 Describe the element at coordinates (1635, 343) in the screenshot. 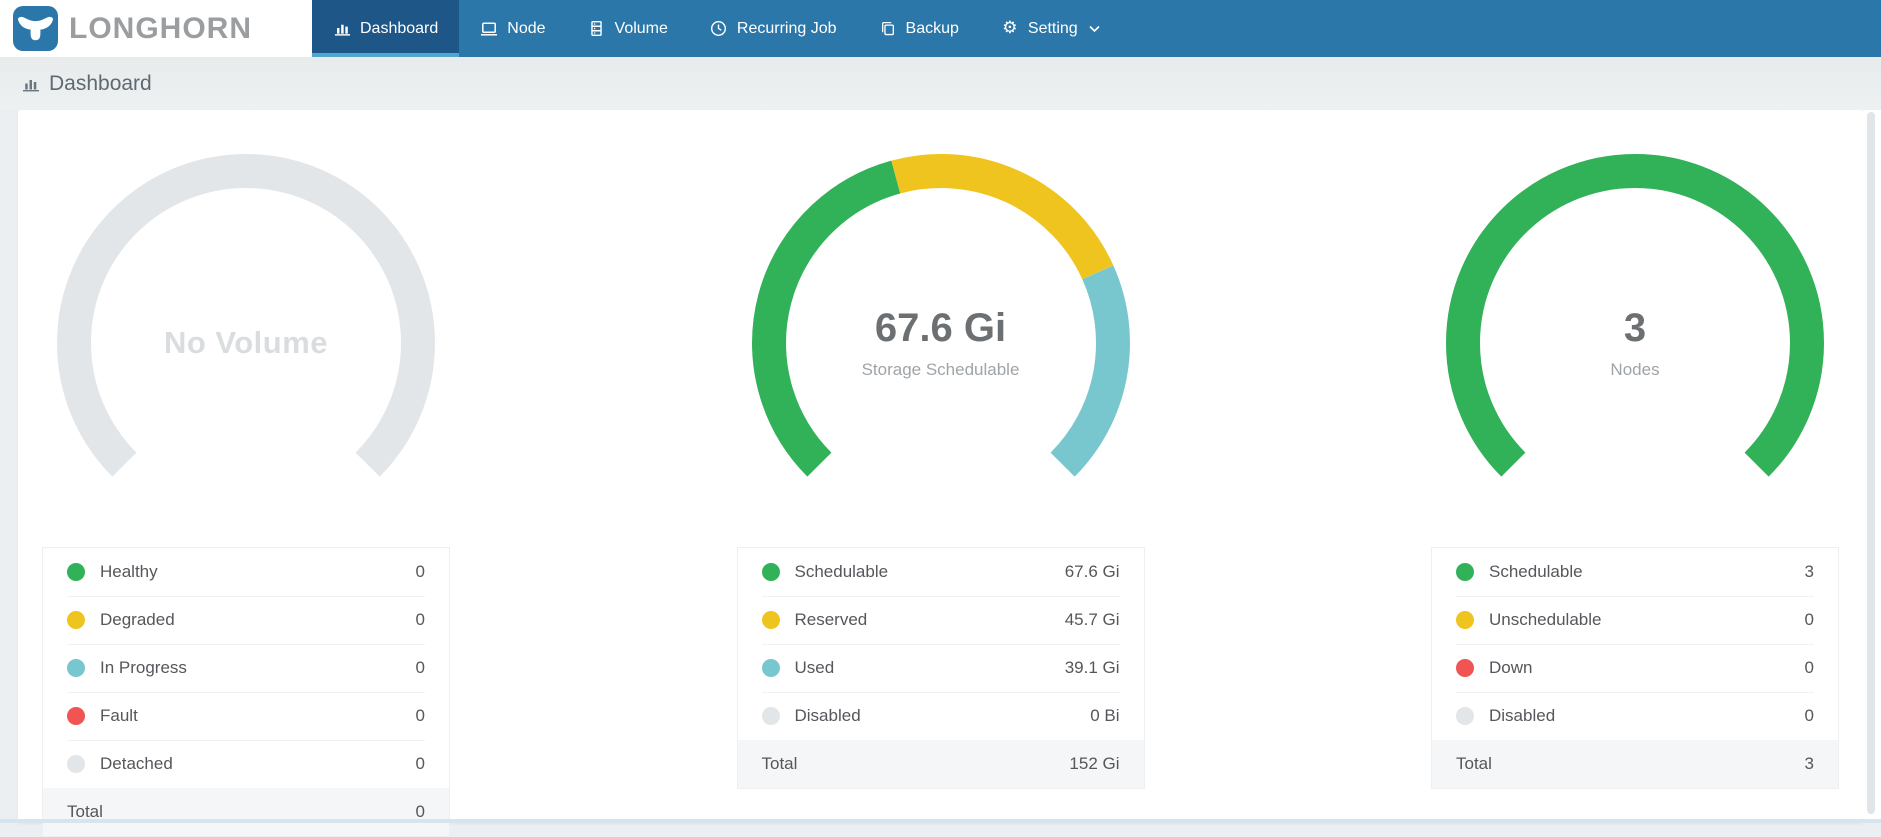

I see `gauge-donut-chart: 3 Nodes` at that location.